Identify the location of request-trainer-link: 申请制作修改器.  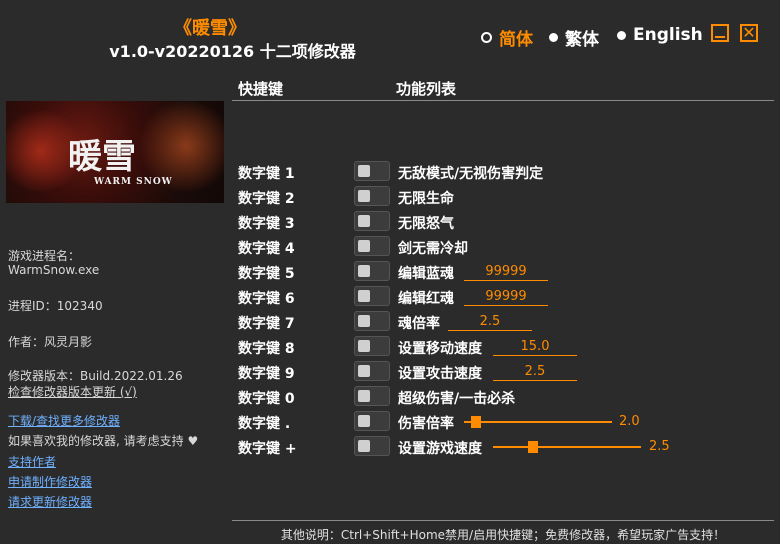
(50, 481).